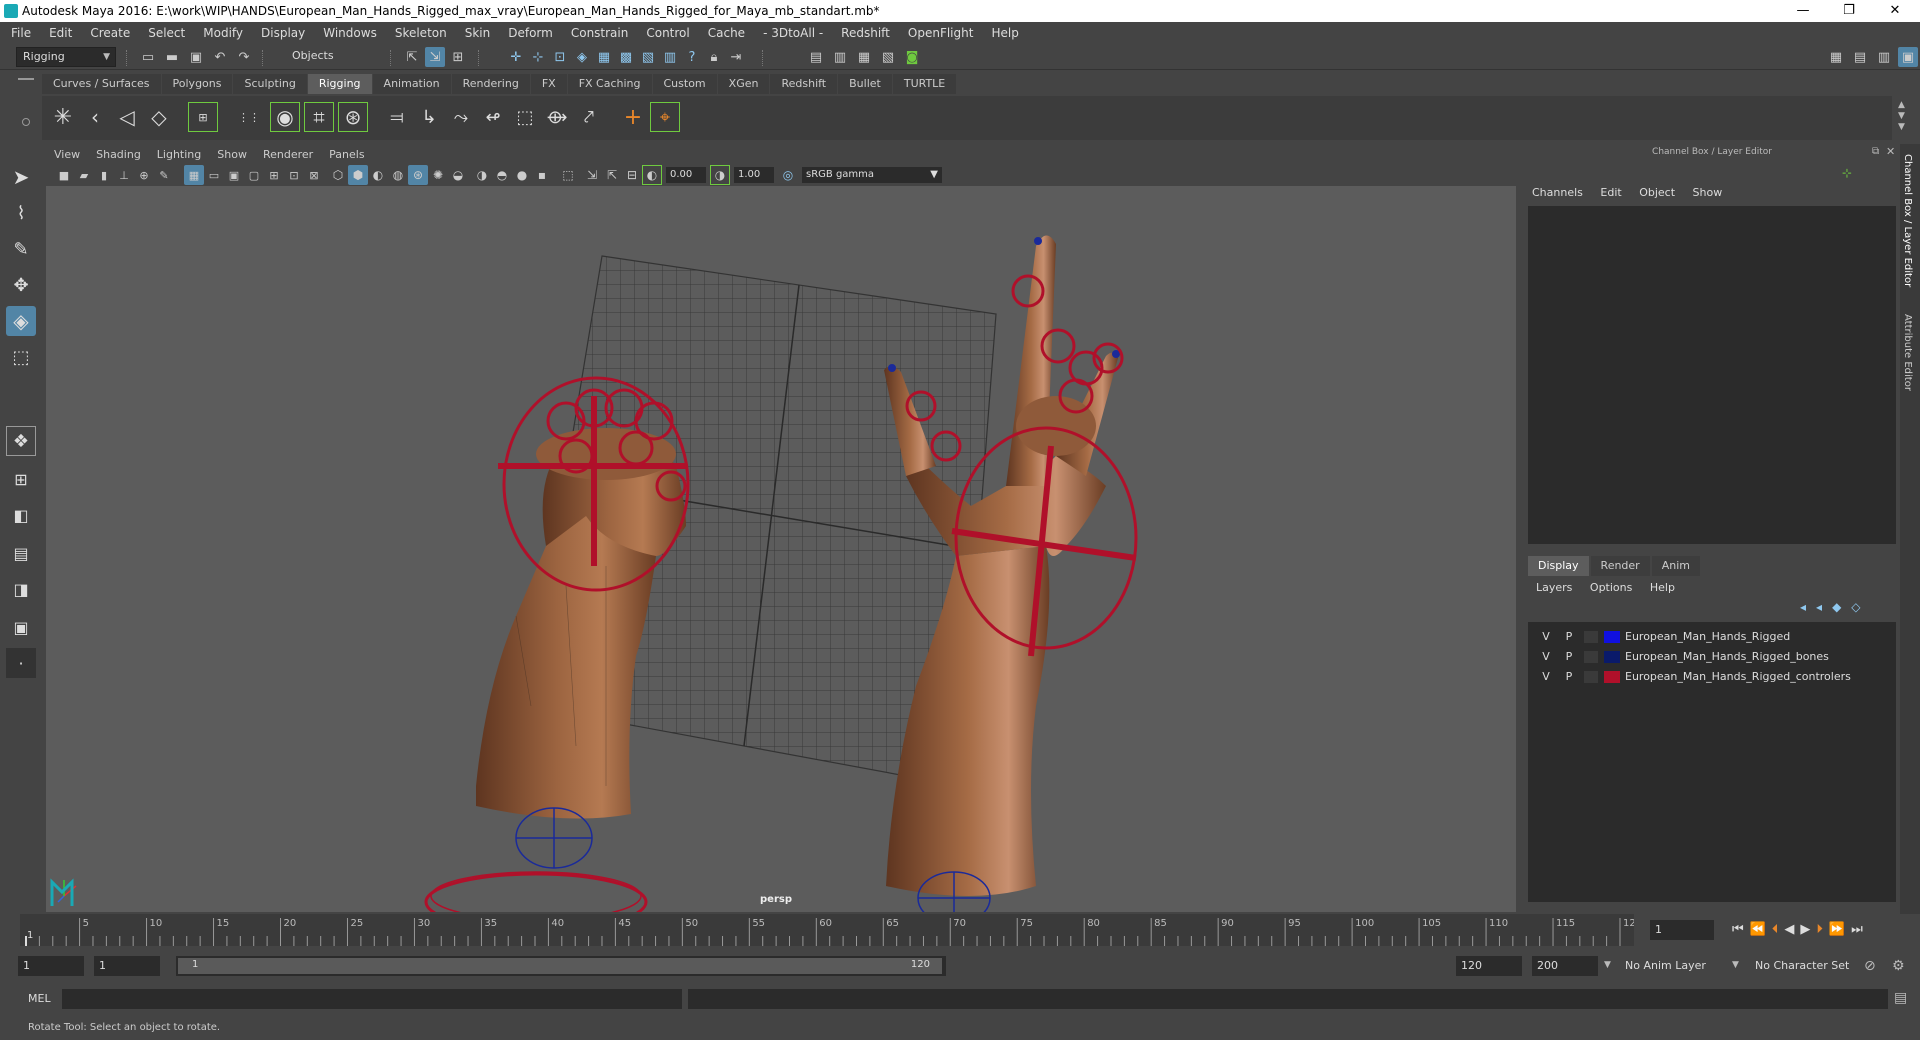 The height and width of the screenshot is (1040, 1920). I want to click on play-forwards-icon: ▶, so click(1808, 929).